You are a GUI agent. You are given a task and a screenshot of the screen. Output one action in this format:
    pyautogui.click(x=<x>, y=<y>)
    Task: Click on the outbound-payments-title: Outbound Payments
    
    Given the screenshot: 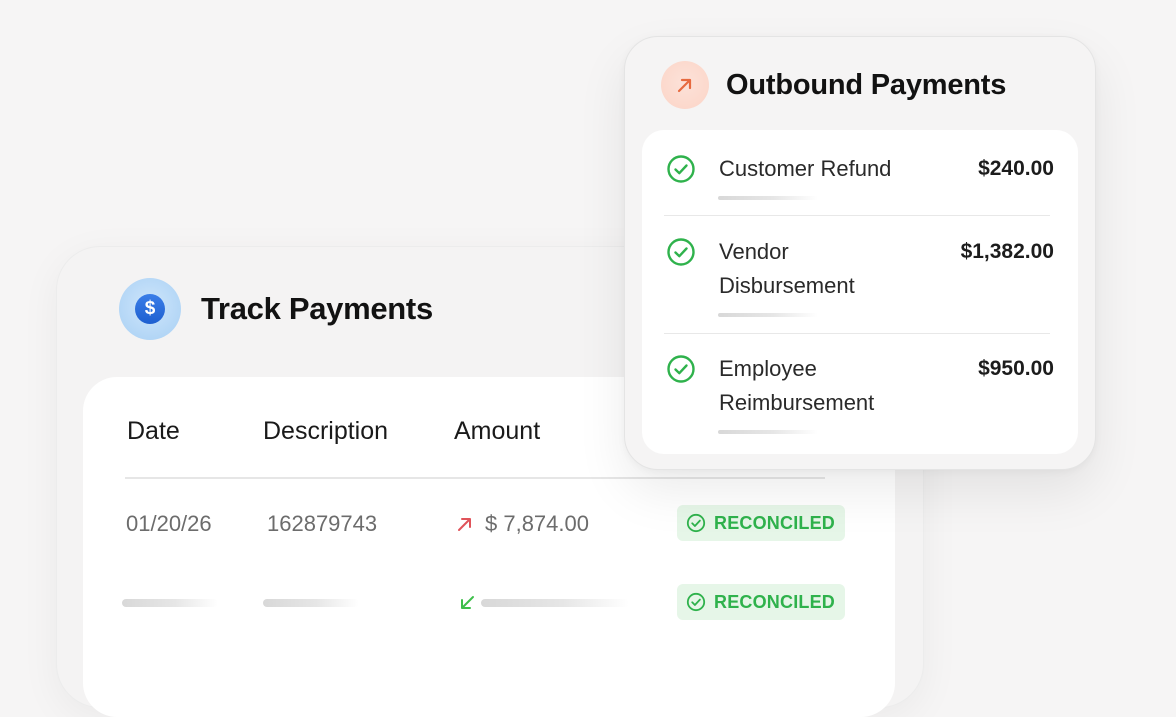 What is the action you would take?
    pyautogui.click(x=866, y=84)
    